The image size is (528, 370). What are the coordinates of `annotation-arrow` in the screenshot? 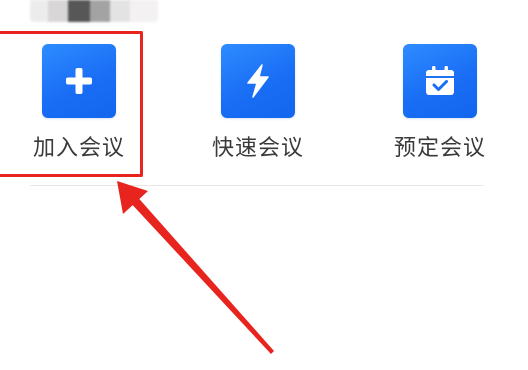 It's located at (195, 267).